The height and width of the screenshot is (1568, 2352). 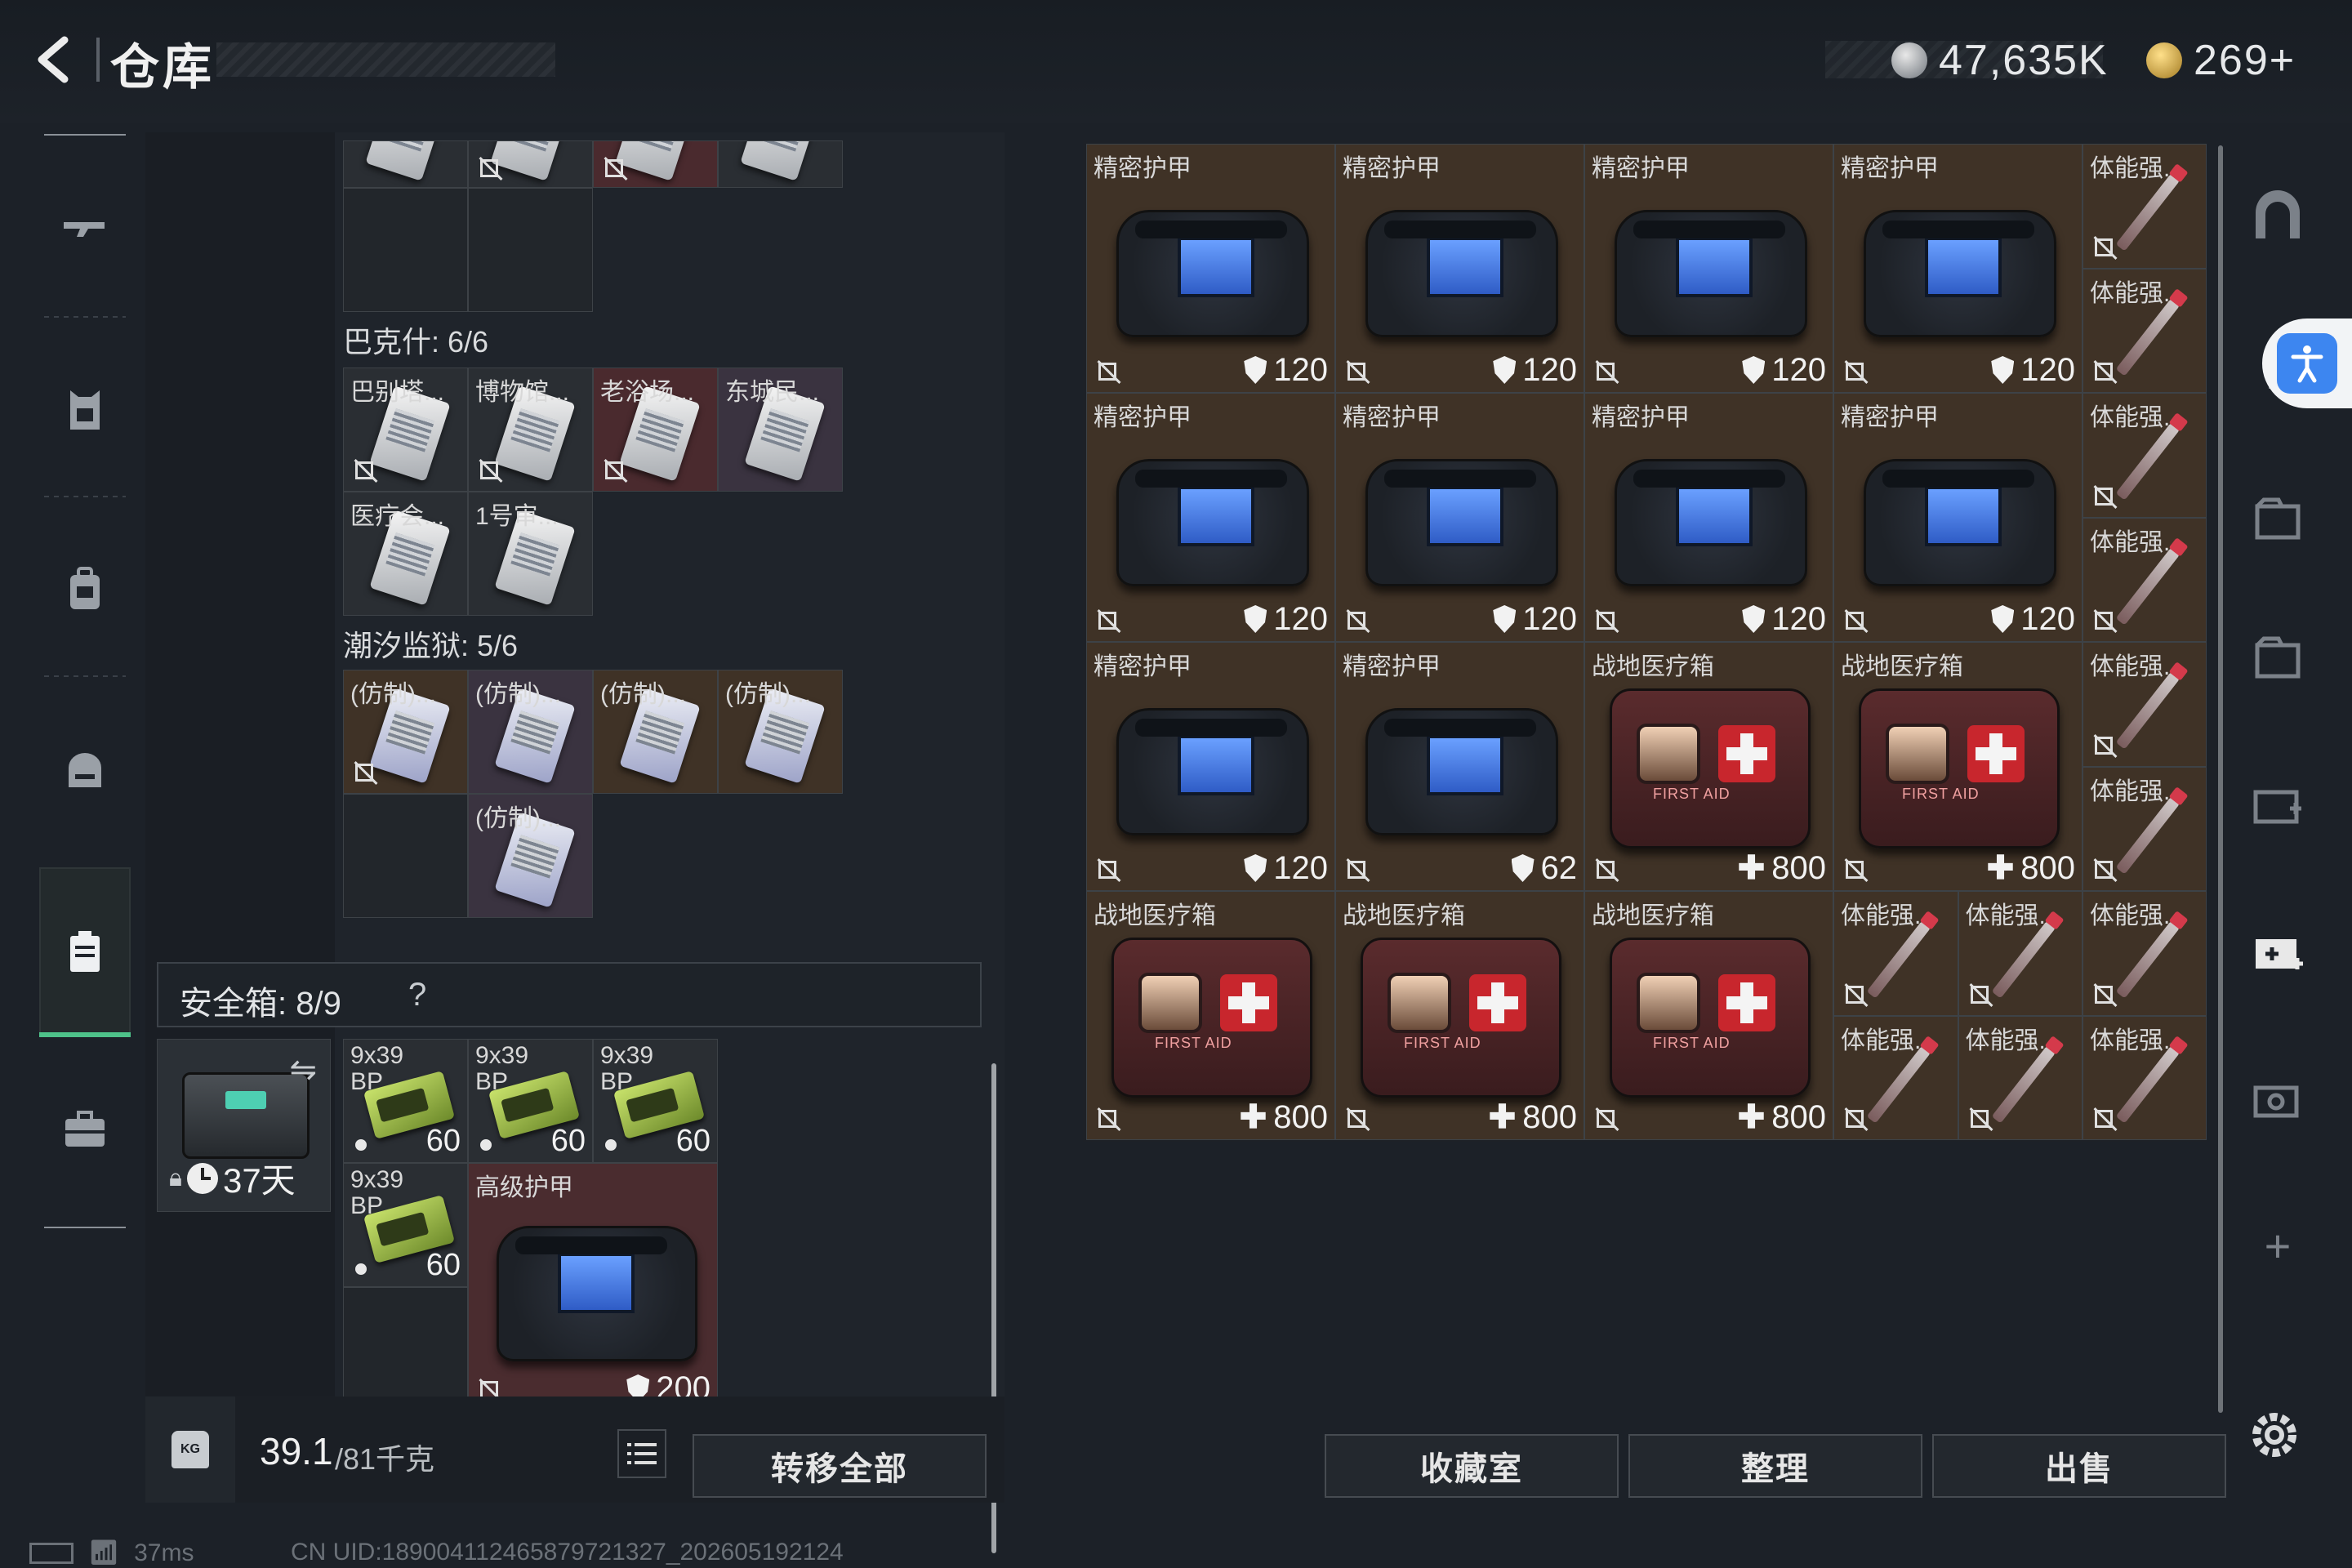 I want to click on accessibility-button, so click(x=2307, y=363).